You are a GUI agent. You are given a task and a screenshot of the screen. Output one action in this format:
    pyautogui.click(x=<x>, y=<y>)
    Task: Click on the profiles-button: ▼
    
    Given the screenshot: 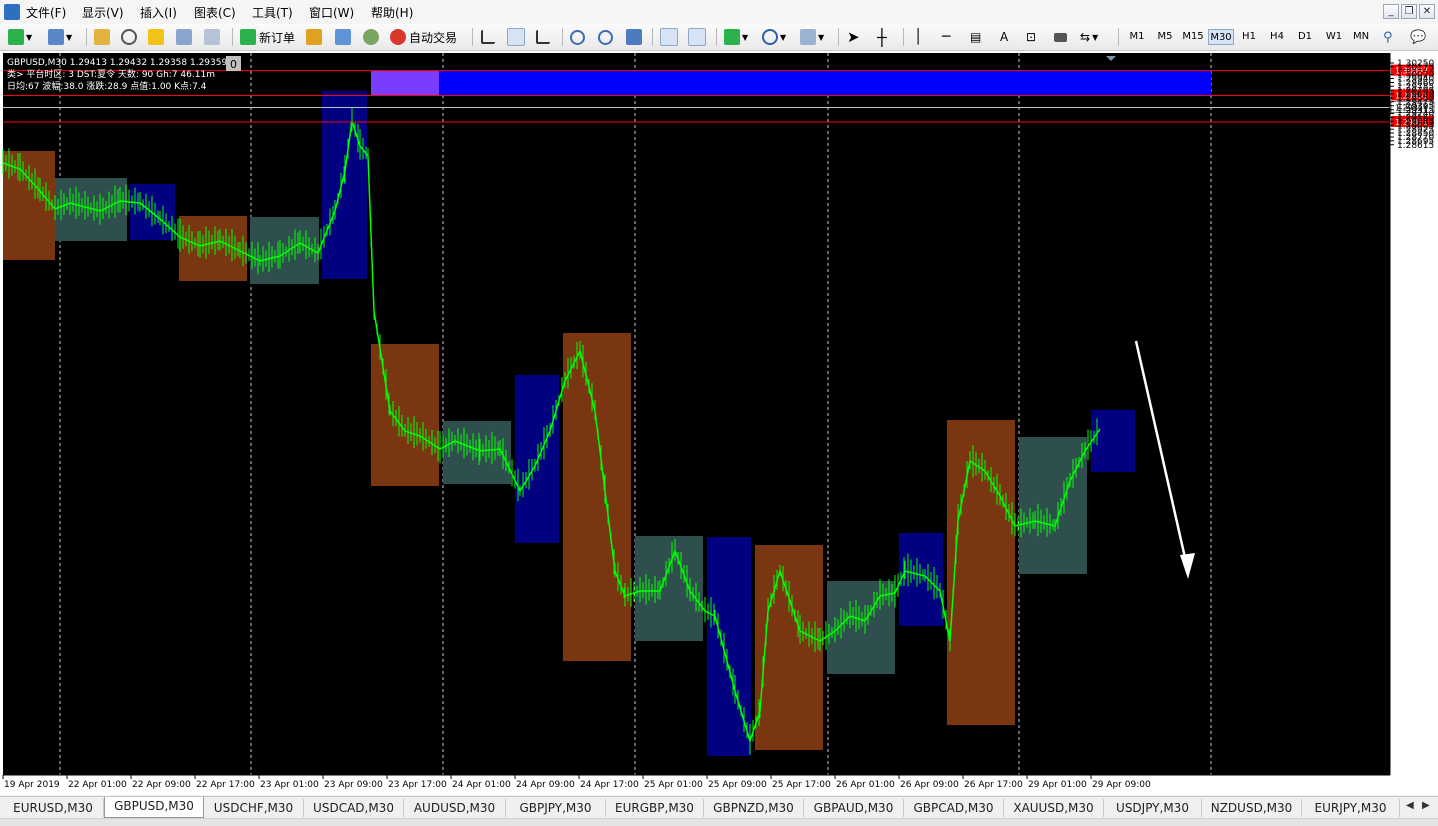 What is the action you would take?
    pyautogui.click(x=60, y=37)
    